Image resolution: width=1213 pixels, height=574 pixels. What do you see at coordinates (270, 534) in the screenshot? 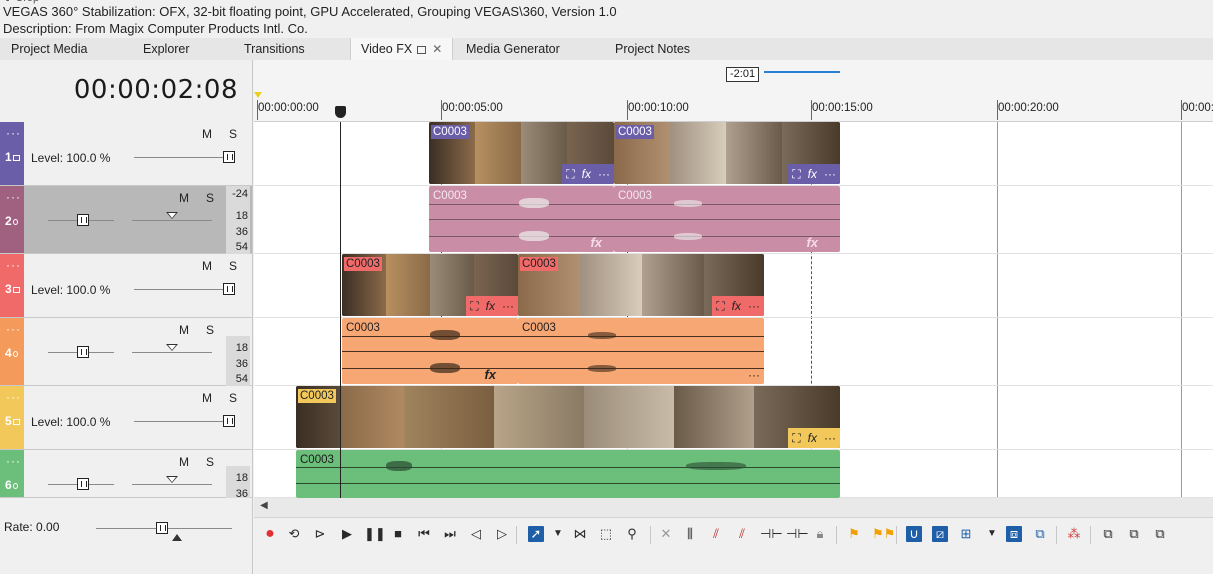
I see `record-icon: ●` at bounding box center [270, 534].